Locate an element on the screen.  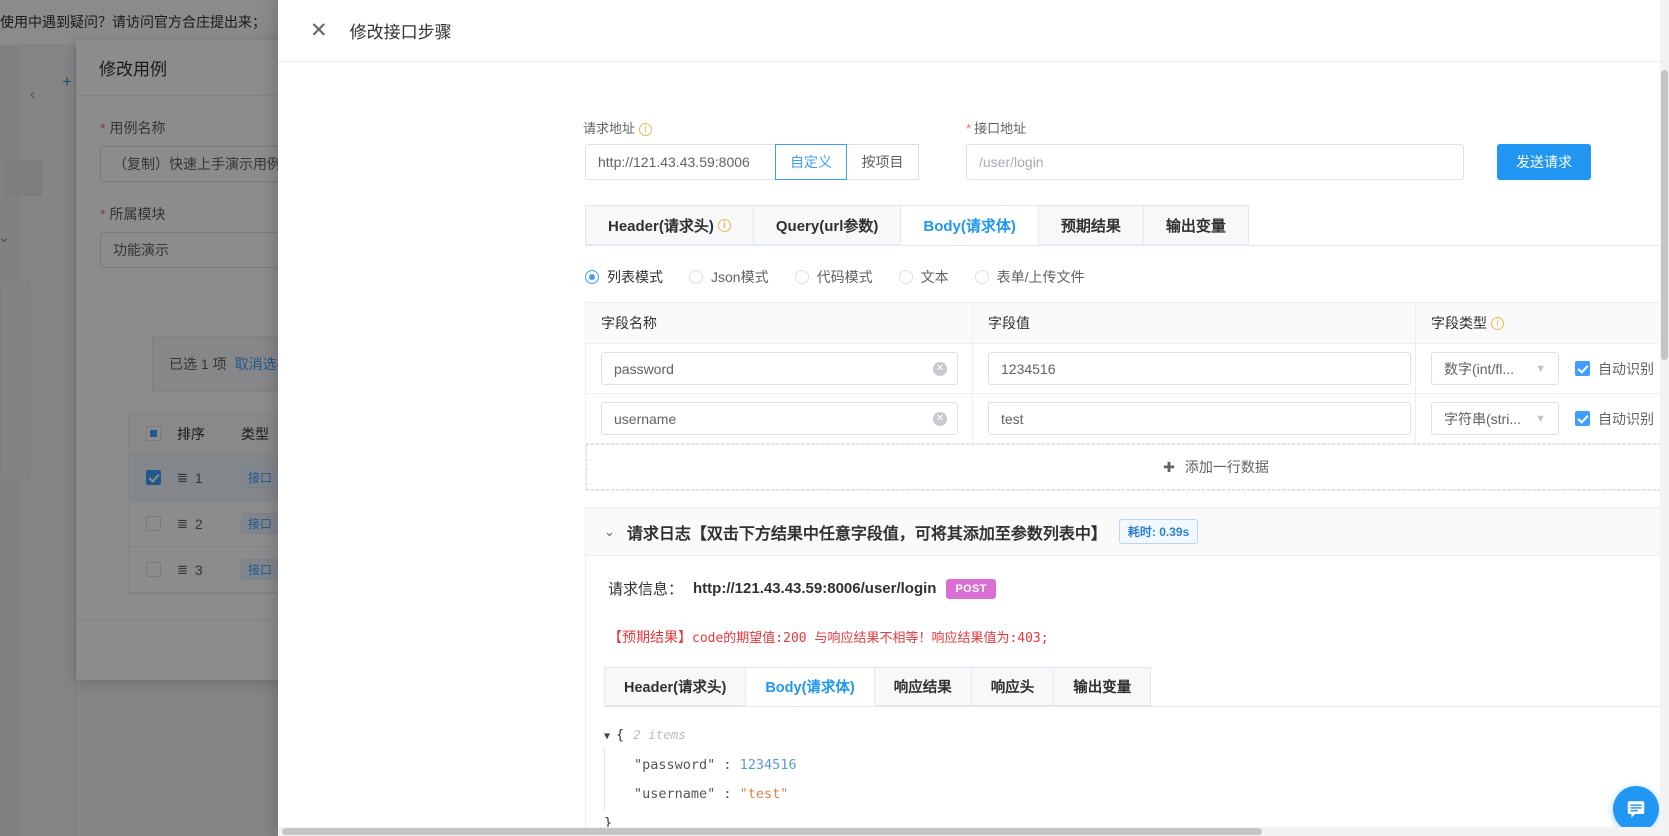
json-open-brace: { is located at coordinates (620, 735).